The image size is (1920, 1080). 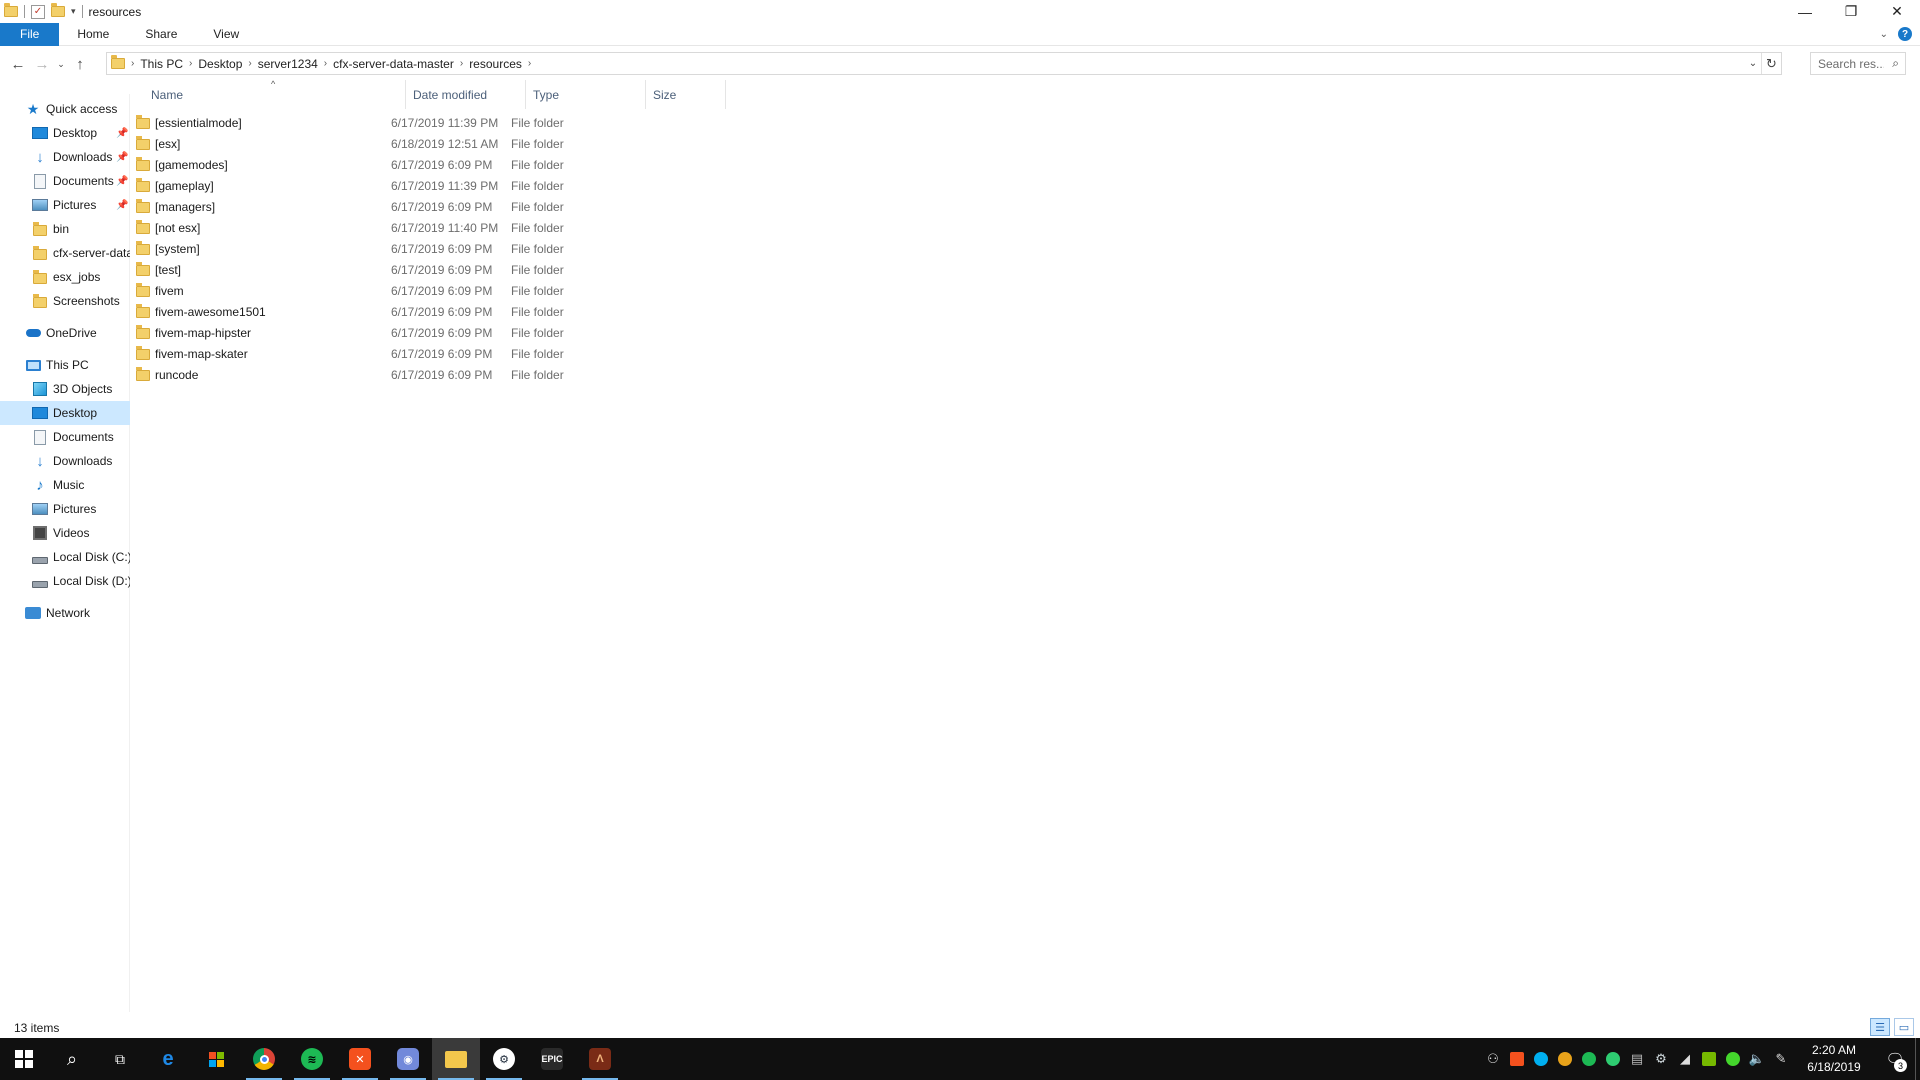 I want to click on taskbar-app-steam: ⚙, so click(x=504, y=1059).